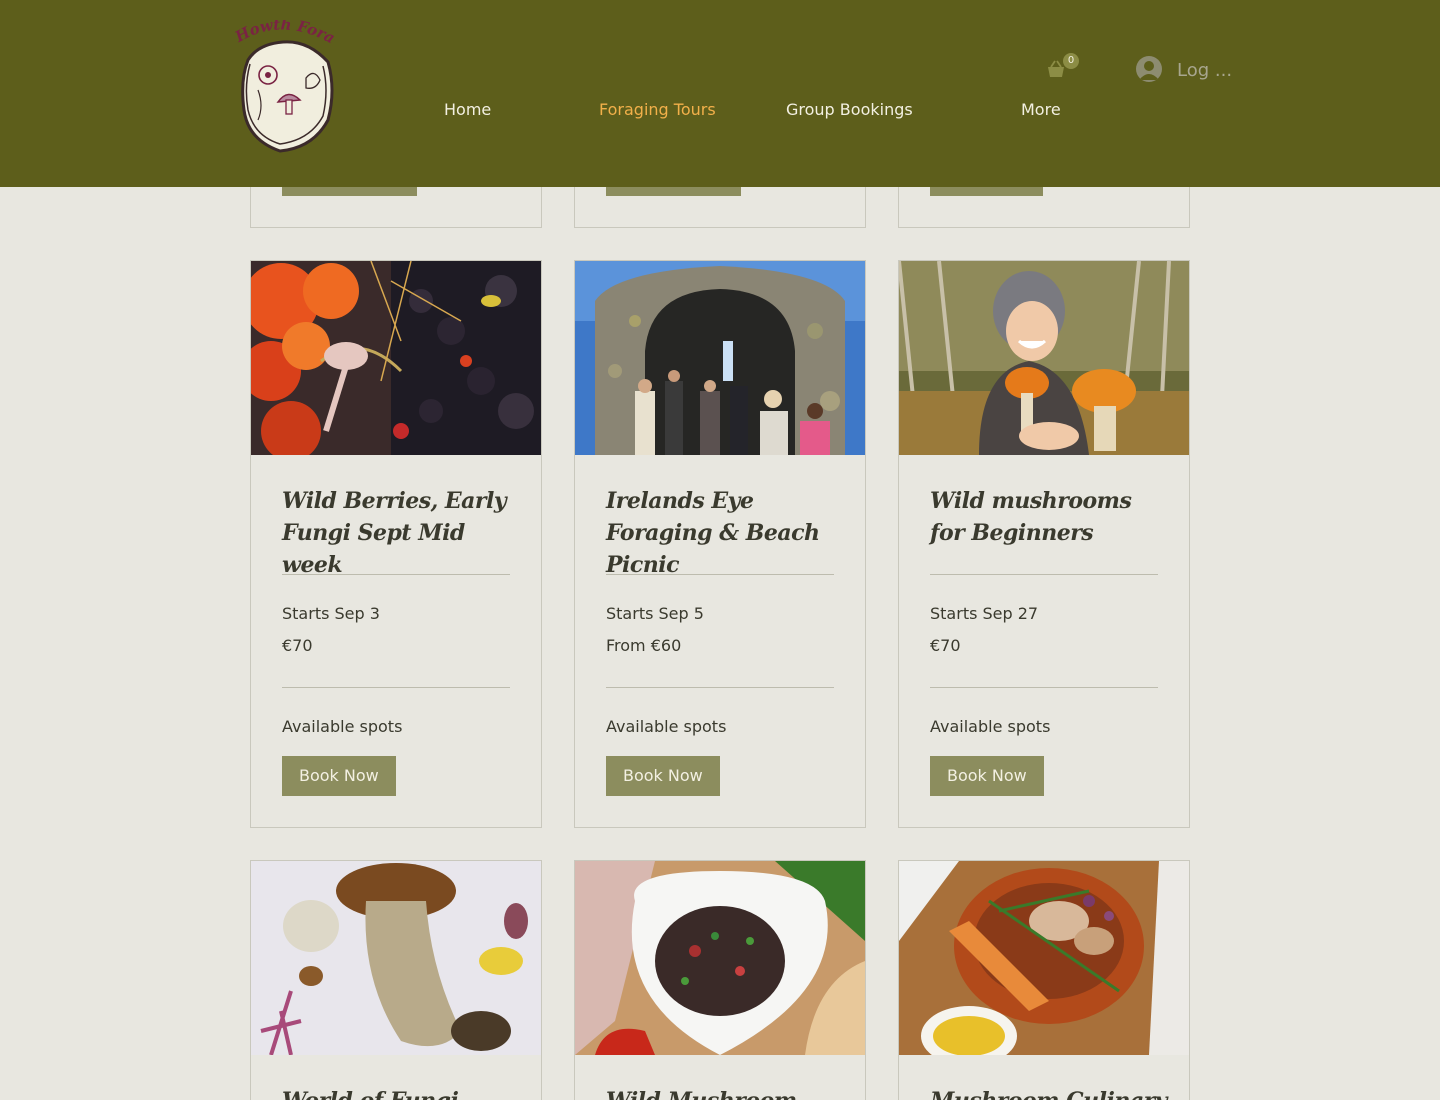 The height and width of the screenshot is (1100, 1440). What do you see at coordinates (1050, 1092) in the screenshot?
I see `tour-title: Mushroom Culinary &` at bounding box center [1050, 1092].